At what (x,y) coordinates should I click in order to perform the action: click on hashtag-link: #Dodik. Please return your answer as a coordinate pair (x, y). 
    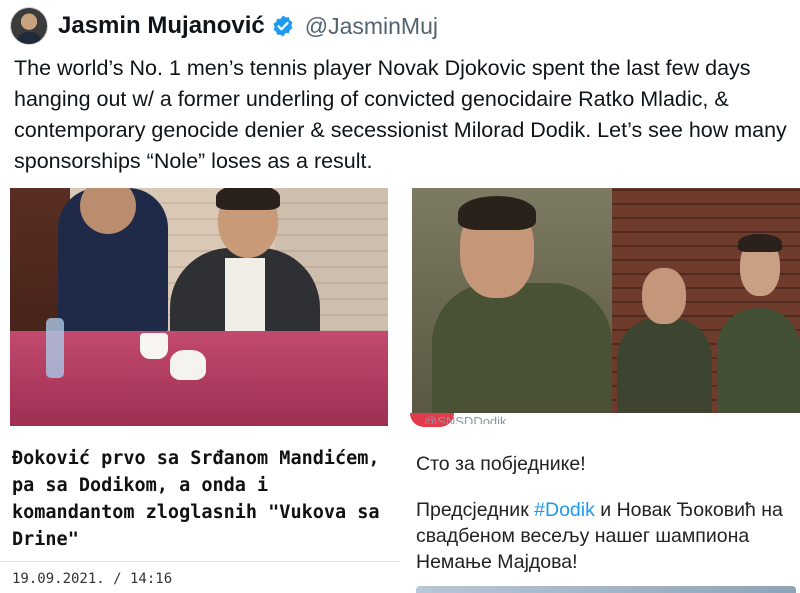
    Looking at the image, I should click on (564, 510).